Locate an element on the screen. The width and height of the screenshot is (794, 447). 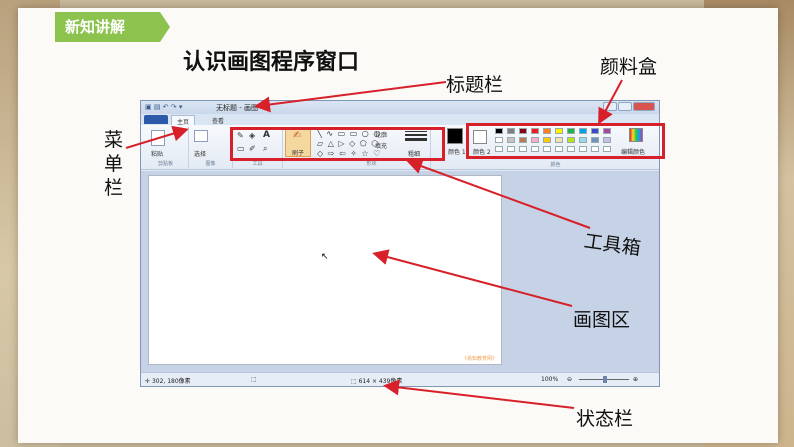
toolbox-arrow is located at coordinates (498, 193).